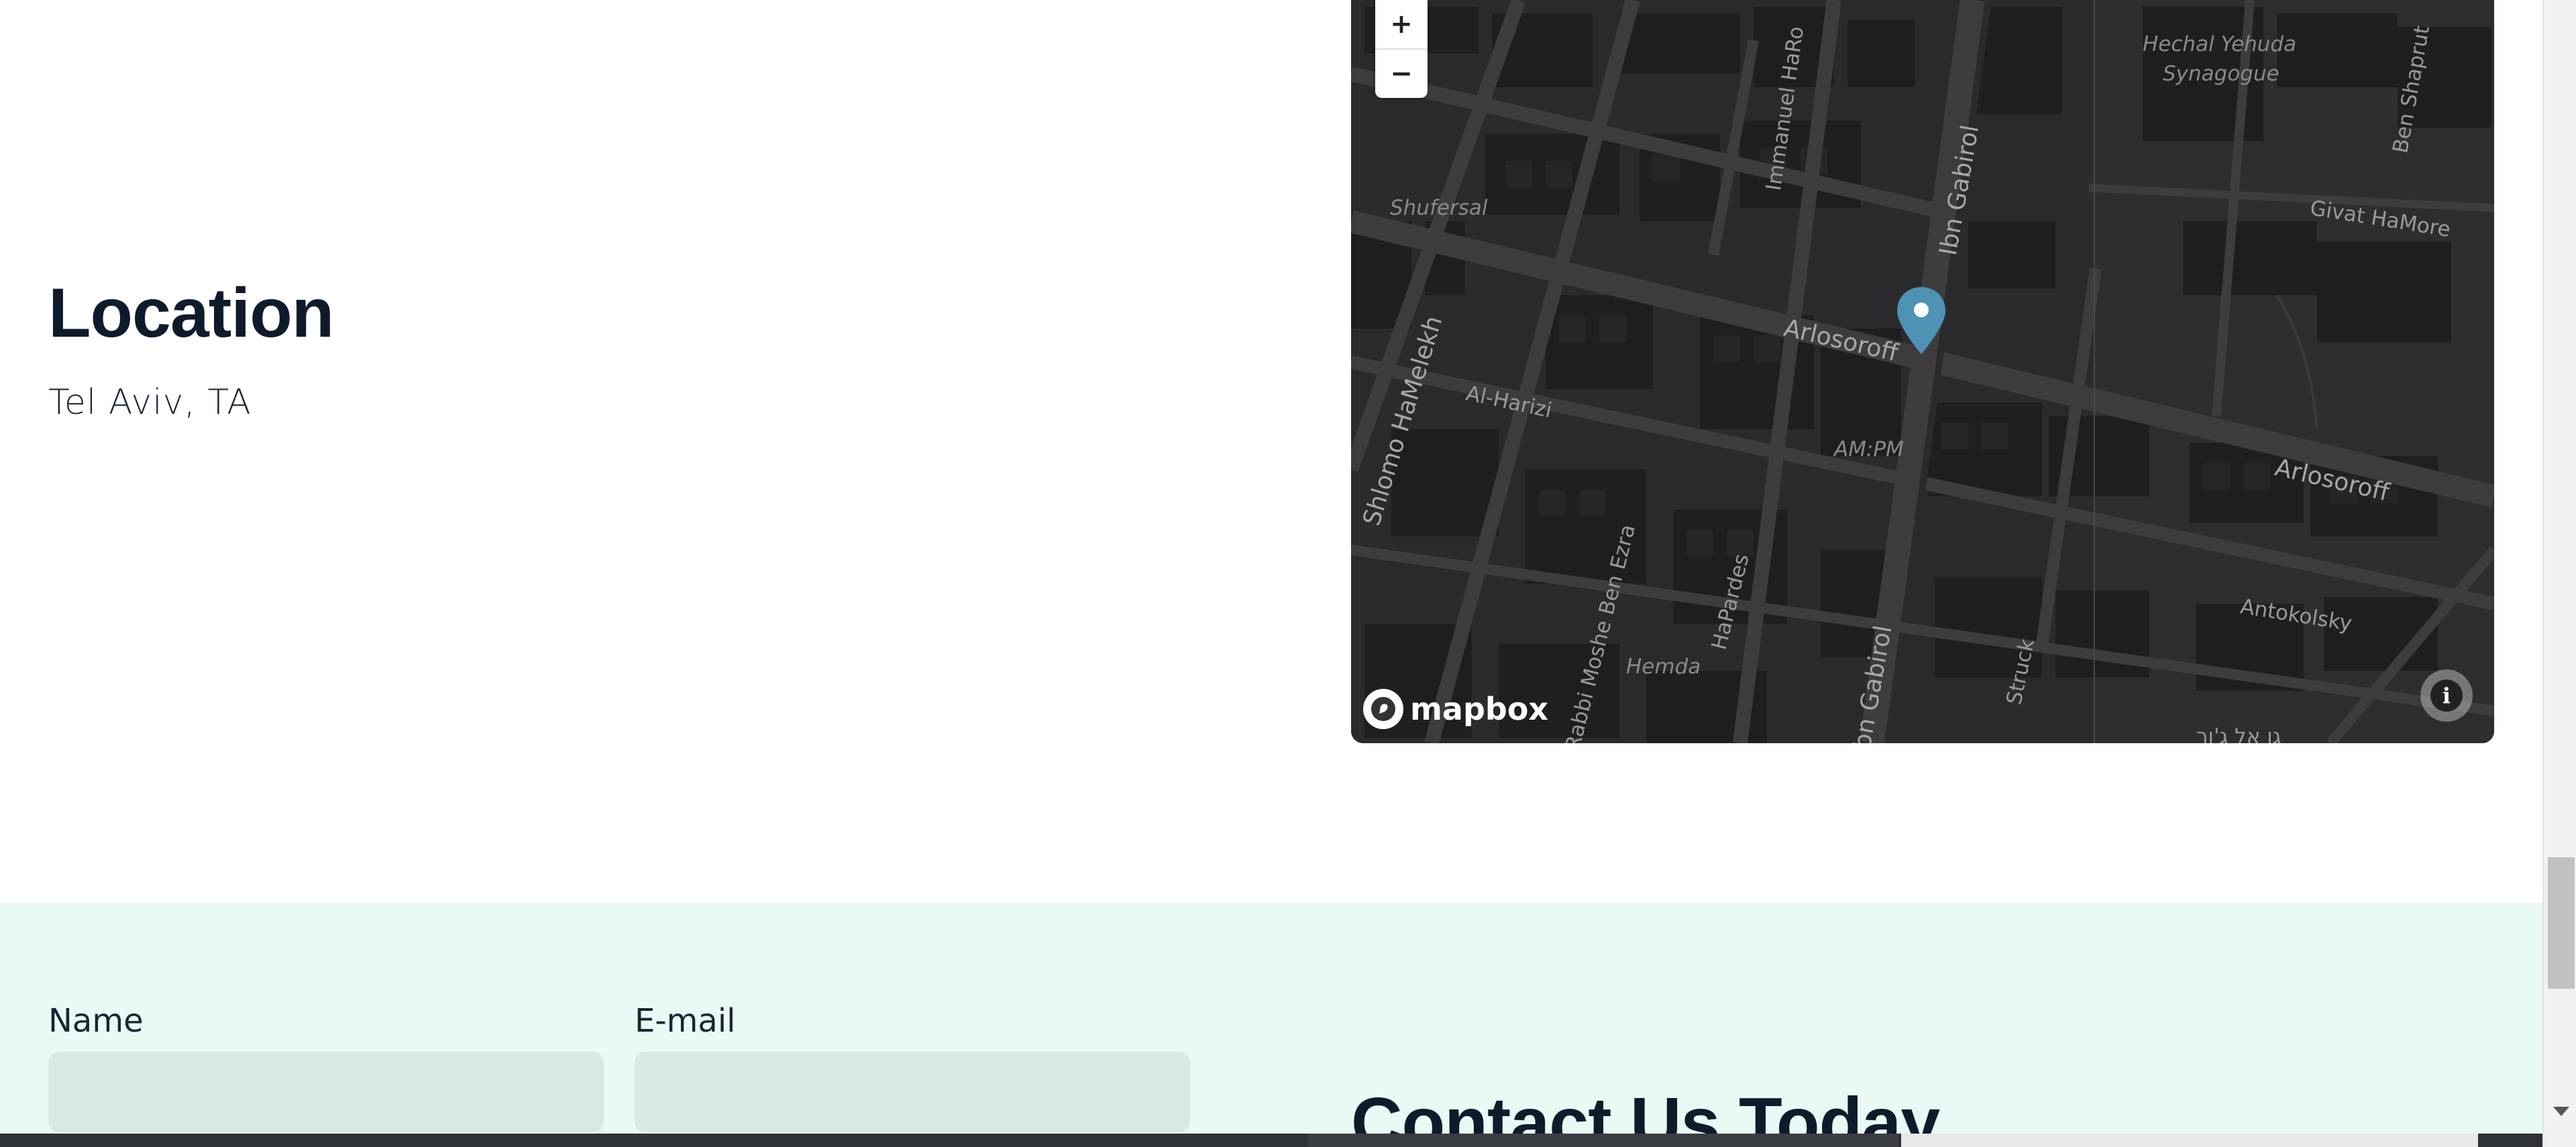 Image resolution: width=2576 pixels, height=1147 pixels. Describe the element at coordinates (150, 402) in the screenshot. I see `location-address: Tel Aviv, TA` at that location.